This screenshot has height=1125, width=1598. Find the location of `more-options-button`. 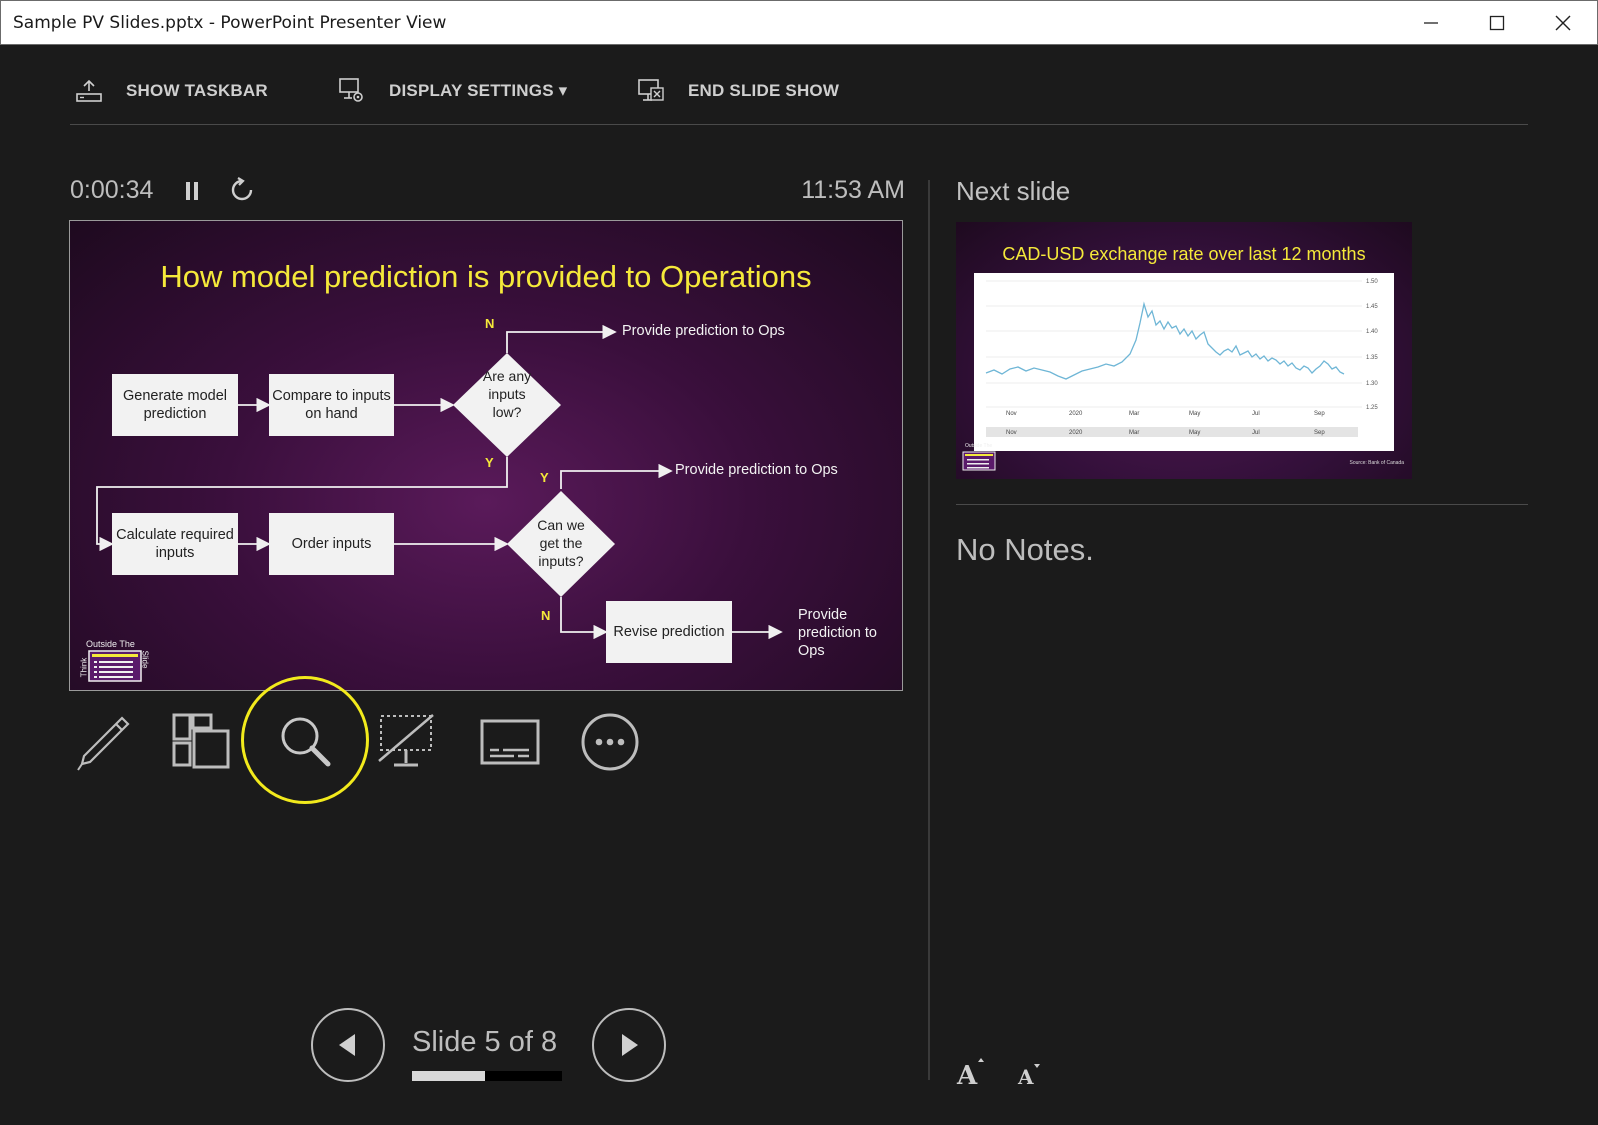

more-options-button is located at coordinates (610, 742).